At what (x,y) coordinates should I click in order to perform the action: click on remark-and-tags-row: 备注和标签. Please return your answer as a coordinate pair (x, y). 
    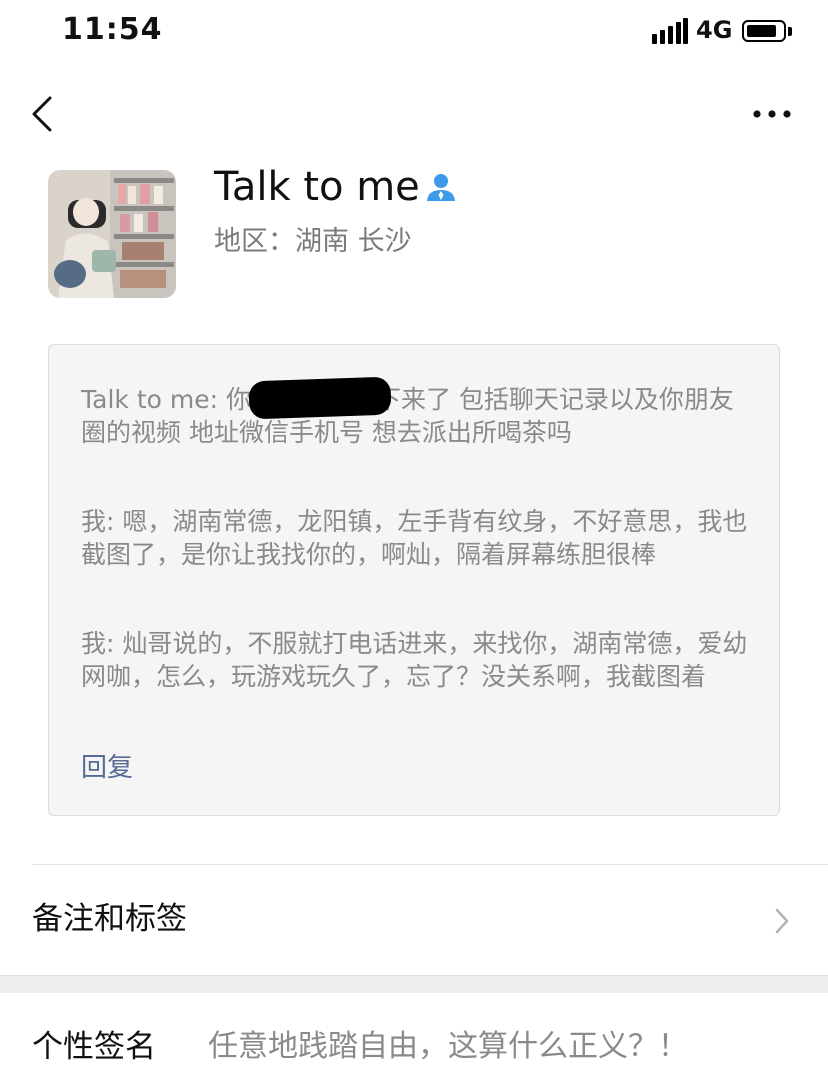
    Looking at the image, I should click on (414, 920).